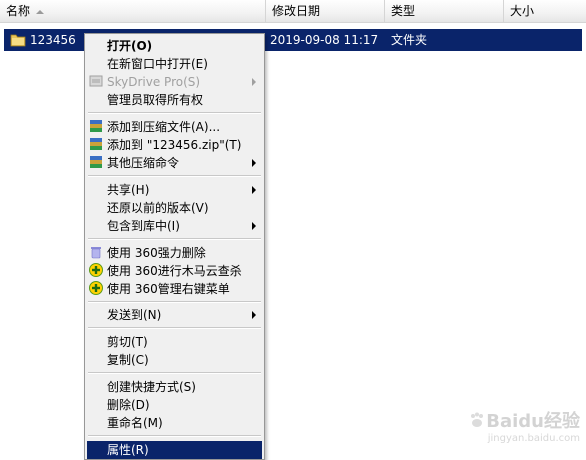  Describe the element at coordinates (128, 190) in the screenshot. I see `menu-item-label: 共享(H)` at that location.